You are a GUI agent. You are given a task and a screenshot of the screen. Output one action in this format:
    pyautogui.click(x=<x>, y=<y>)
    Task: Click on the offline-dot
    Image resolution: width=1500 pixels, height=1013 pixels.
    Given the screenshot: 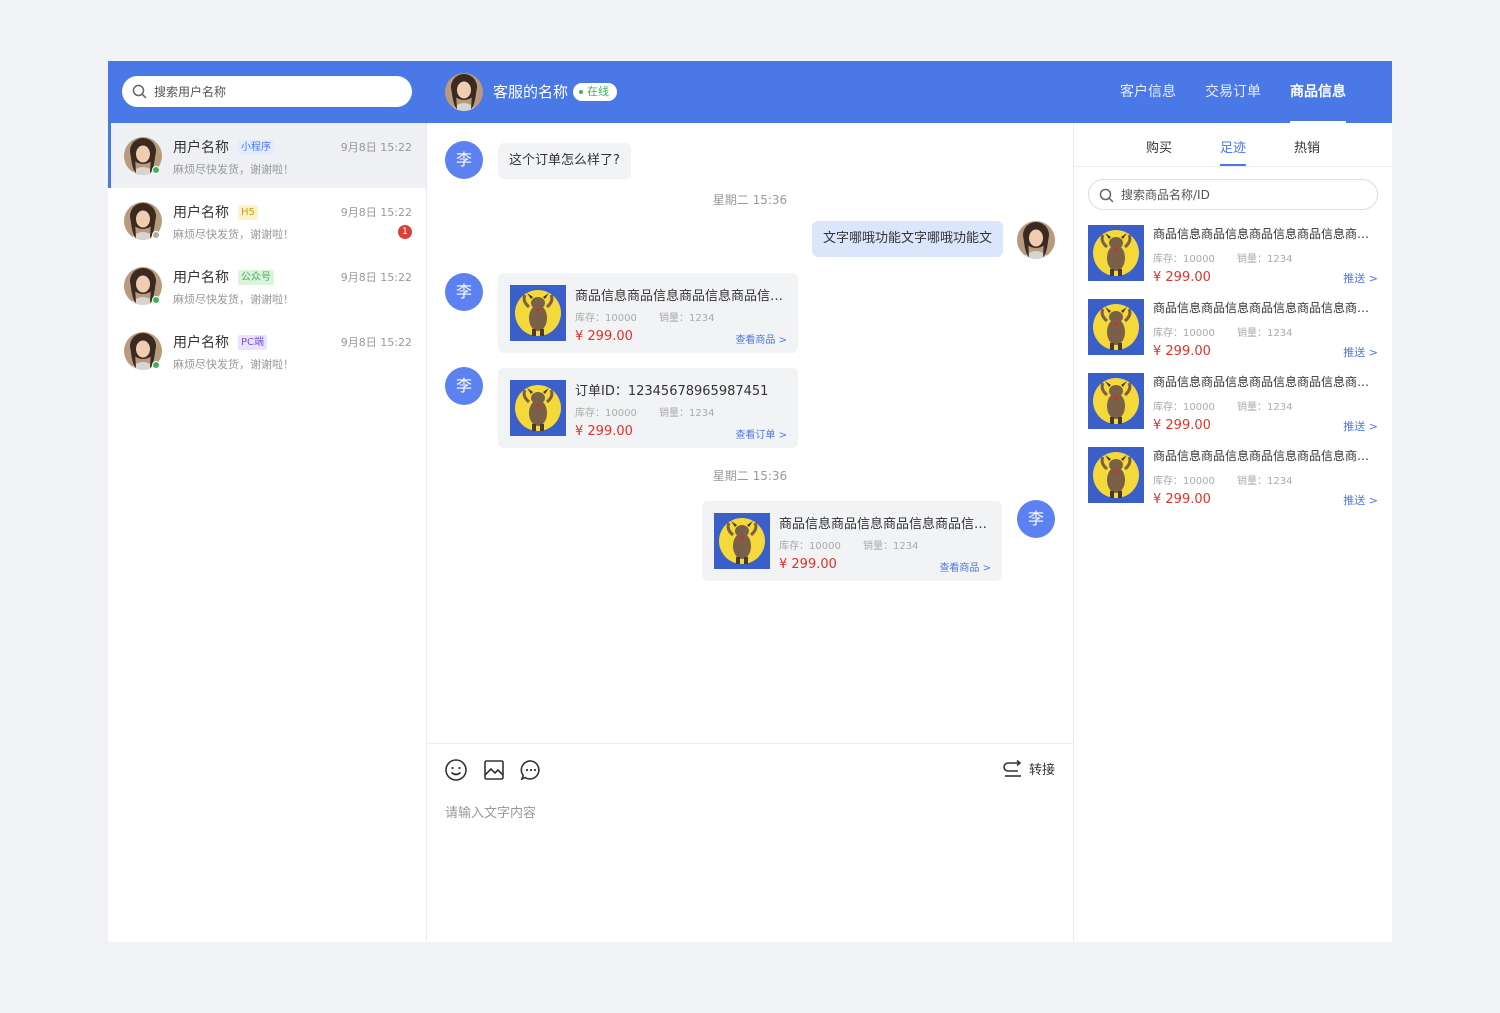 What is the action you would take?
    pyautogui.click(x=156, y=235)
    